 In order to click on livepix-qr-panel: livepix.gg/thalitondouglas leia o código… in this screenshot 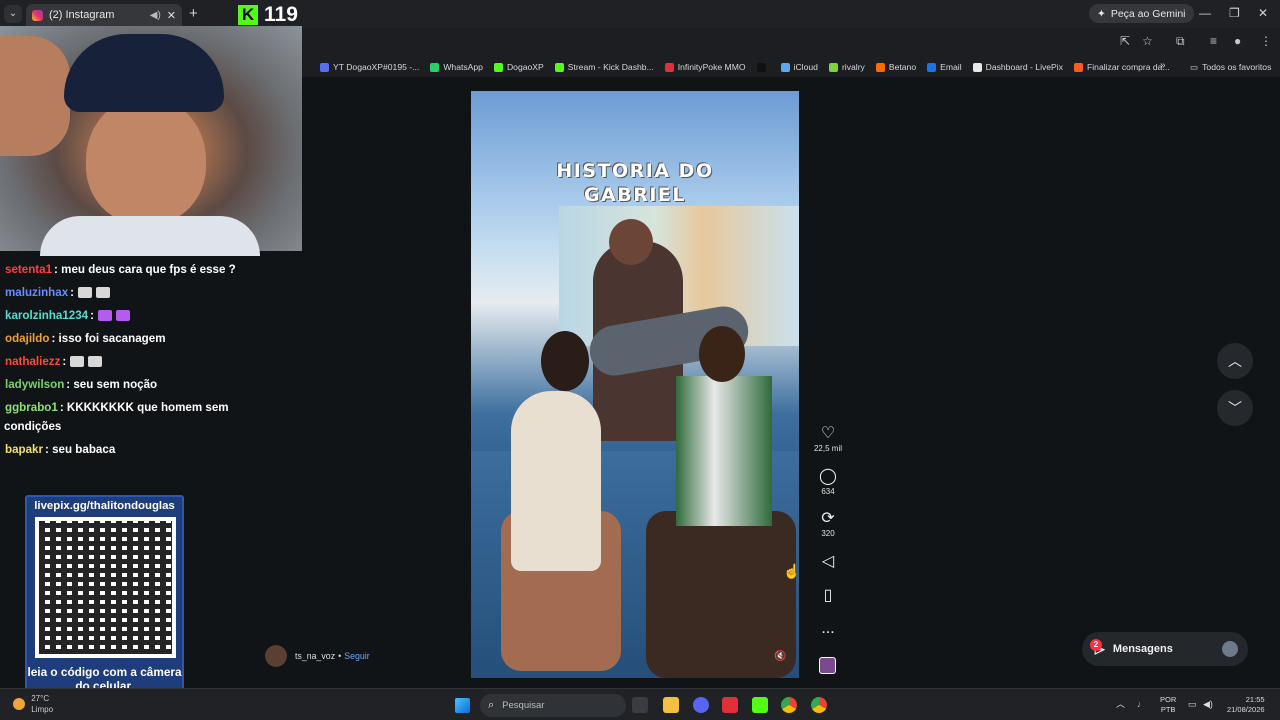, I will do `click(104, 596)`.